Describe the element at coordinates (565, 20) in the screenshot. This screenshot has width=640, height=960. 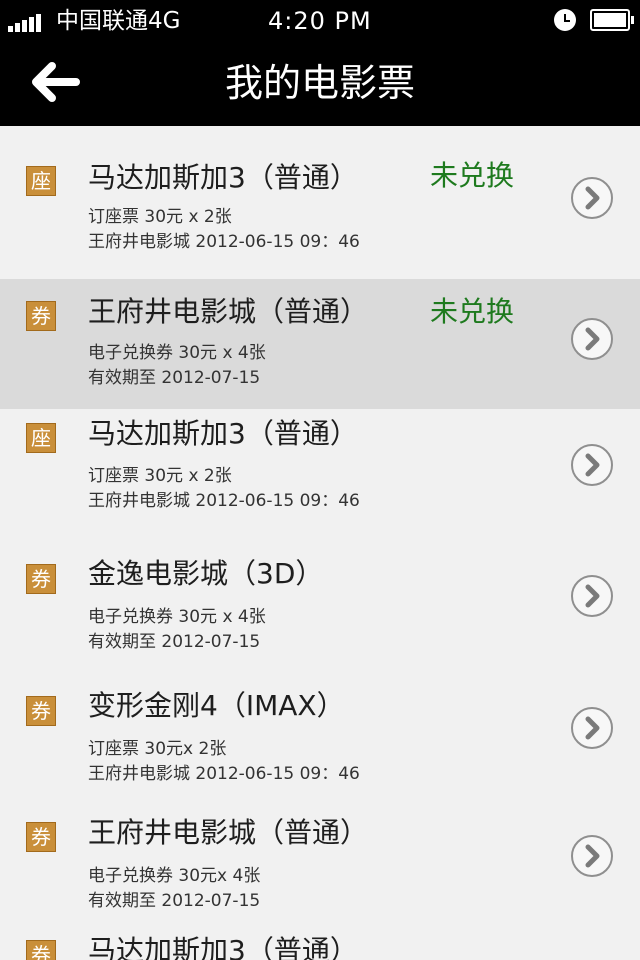
I see `alarm-icon` at that location.